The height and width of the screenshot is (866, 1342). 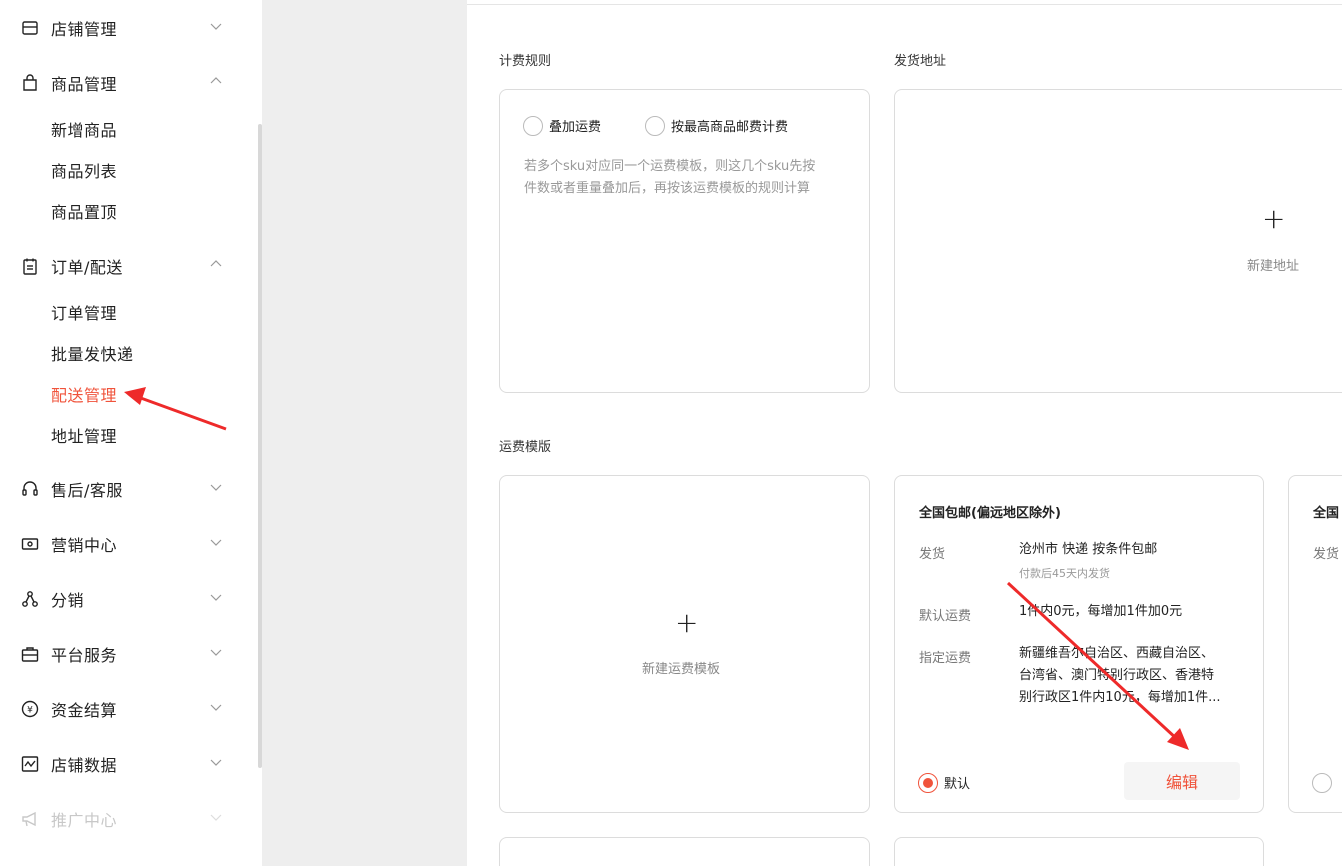 I want to click on billing-option-stack: 叠加运费, so click(x=562, y=125).